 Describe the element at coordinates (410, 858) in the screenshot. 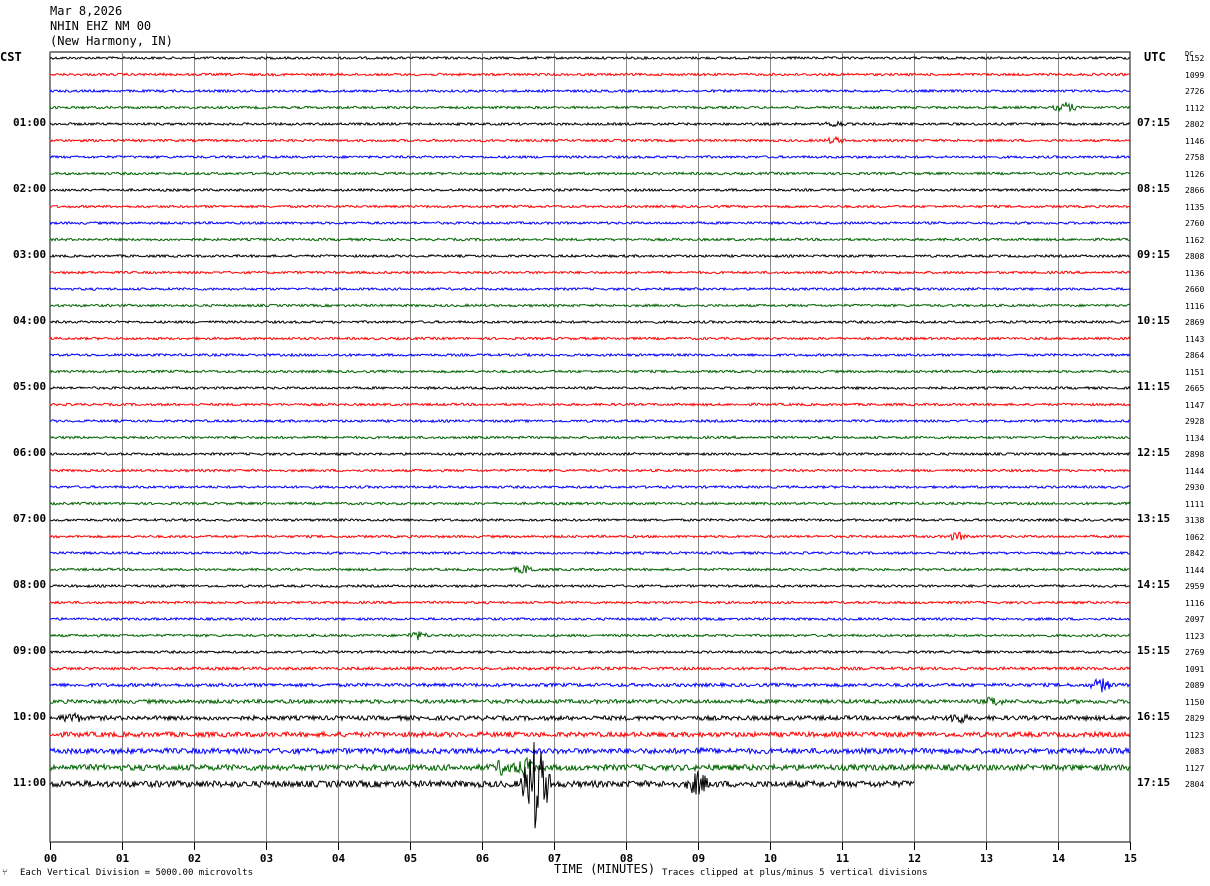

I see `x-tick-label-05: 05` at that location.